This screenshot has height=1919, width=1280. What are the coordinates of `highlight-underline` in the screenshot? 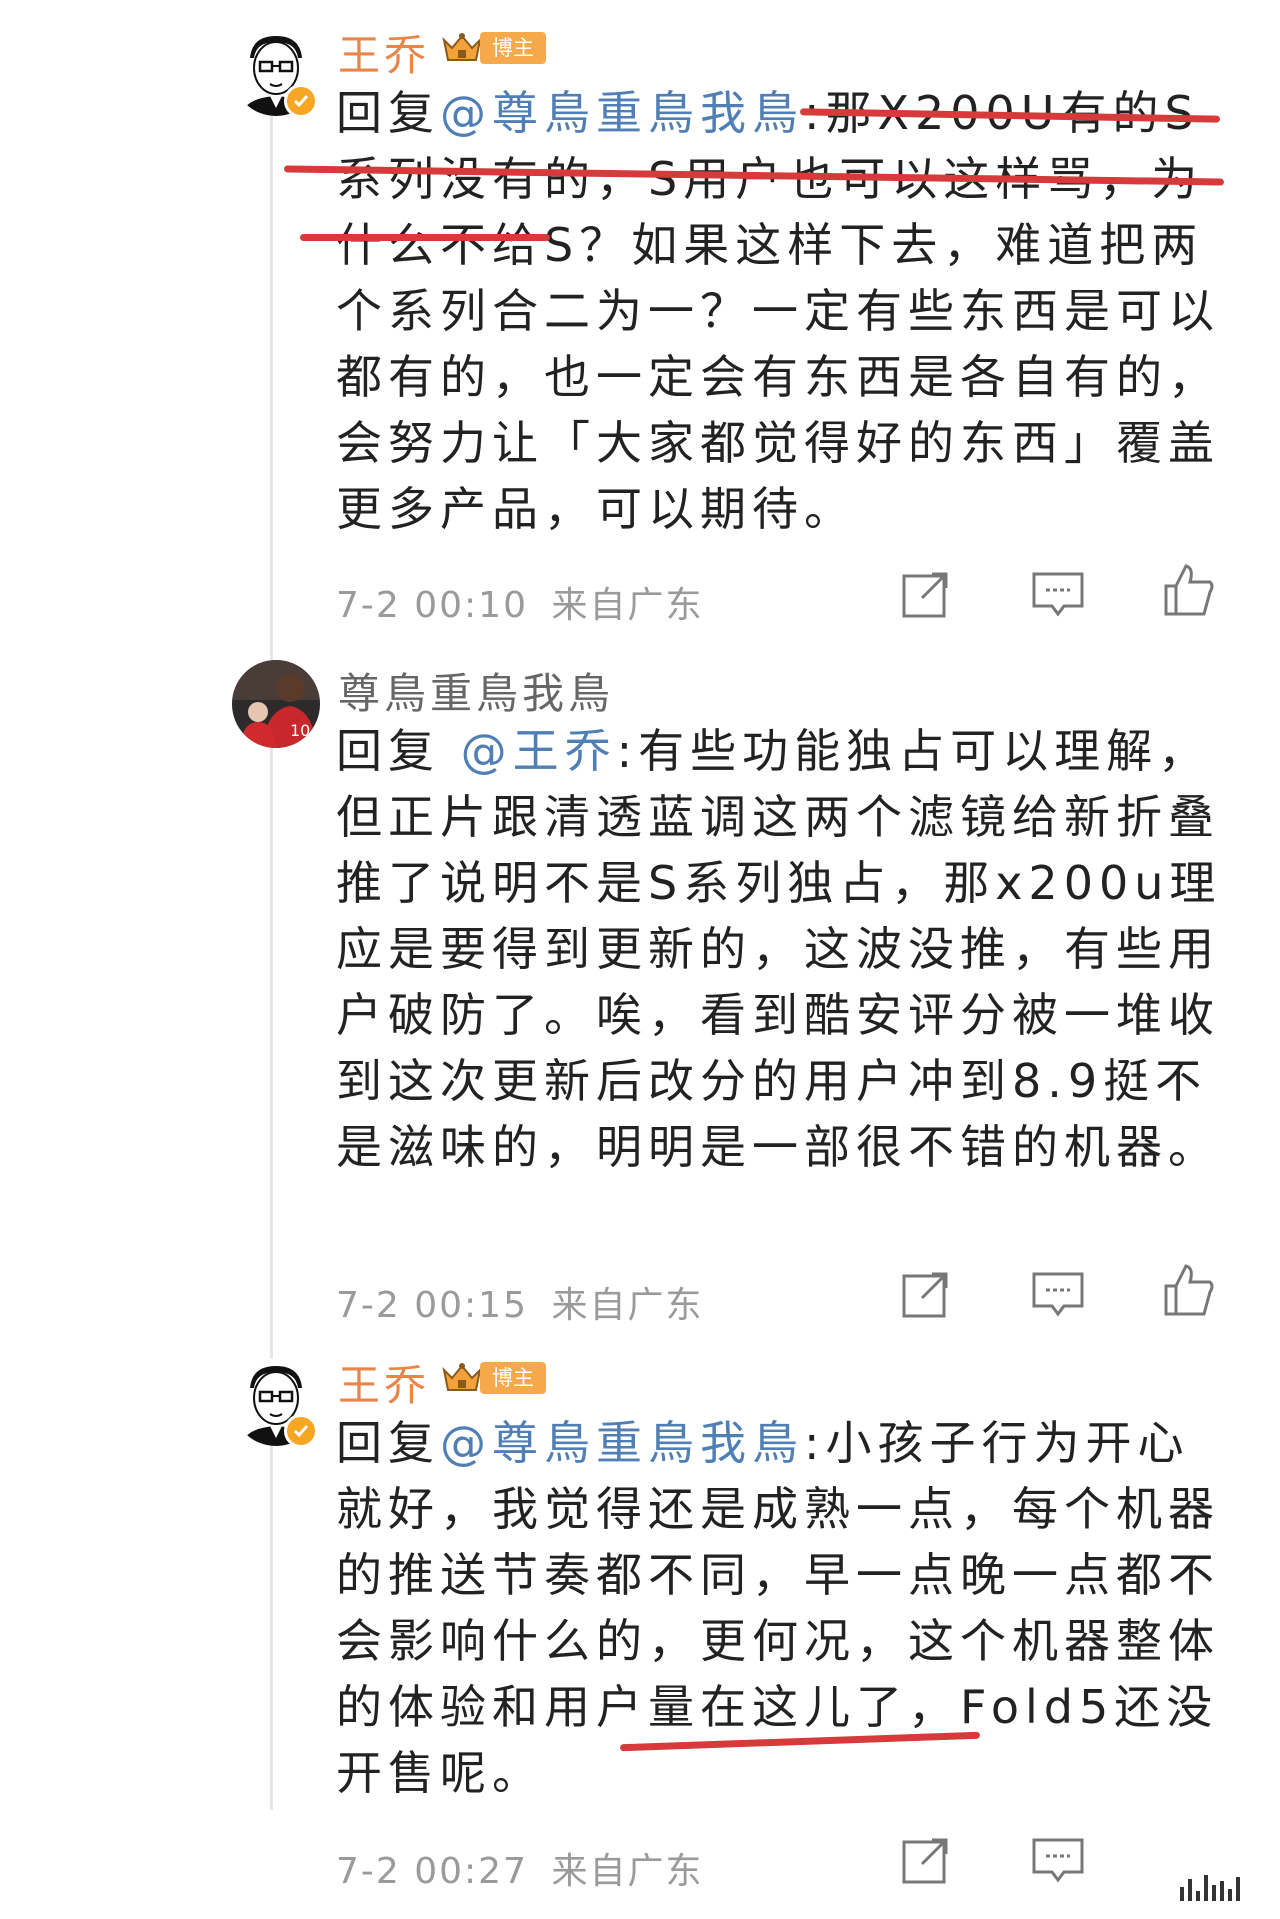 It's located at (425, 237).